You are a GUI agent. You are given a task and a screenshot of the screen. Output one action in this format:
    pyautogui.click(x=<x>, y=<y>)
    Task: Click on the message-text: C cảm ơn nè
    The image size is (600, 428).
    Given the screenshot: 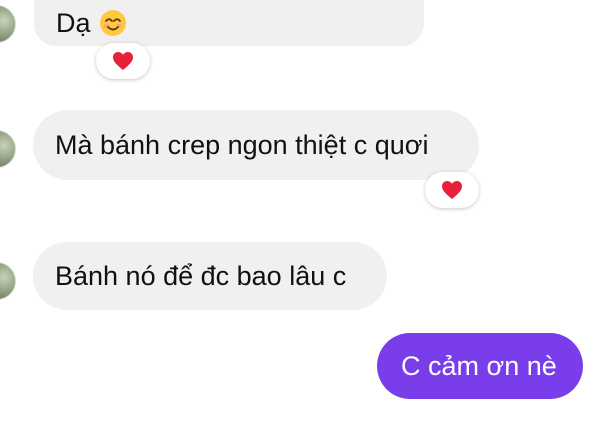 What is the action you would take?
    pyautogui.click(x=479, y=365)
    